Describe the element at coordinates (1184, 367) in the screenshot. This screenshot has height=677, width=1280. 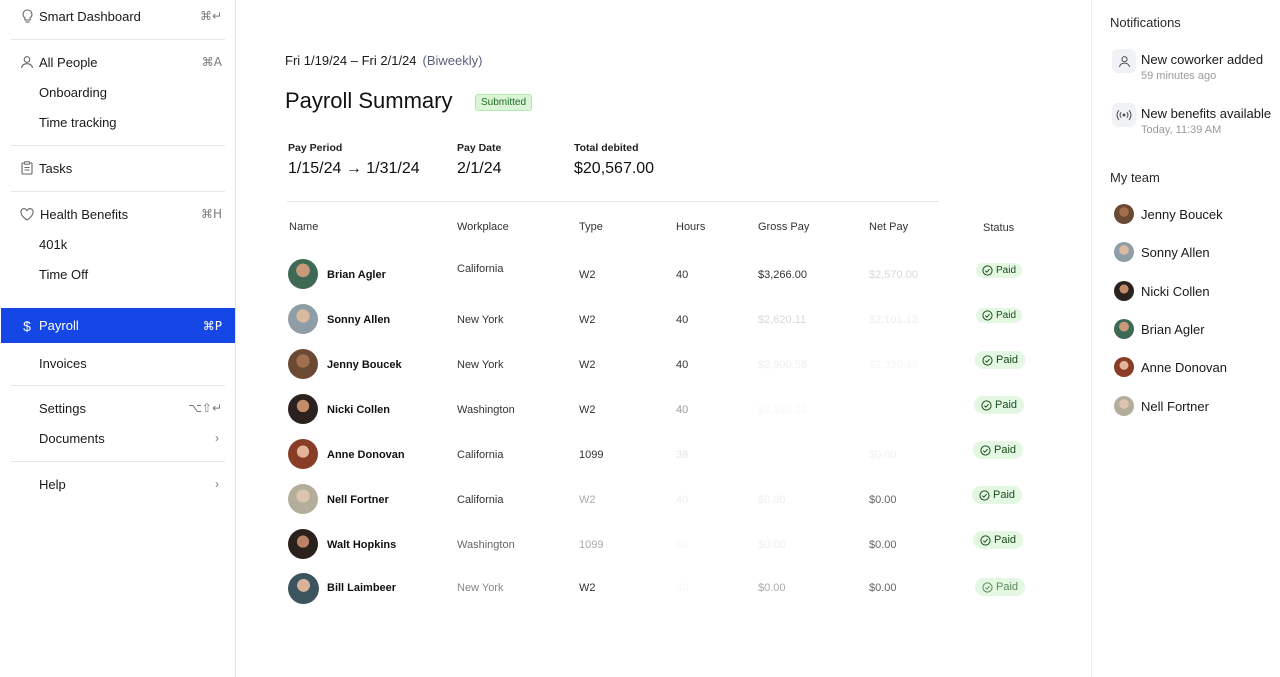
I see `team-member-name: Anne Donovan` at that location.